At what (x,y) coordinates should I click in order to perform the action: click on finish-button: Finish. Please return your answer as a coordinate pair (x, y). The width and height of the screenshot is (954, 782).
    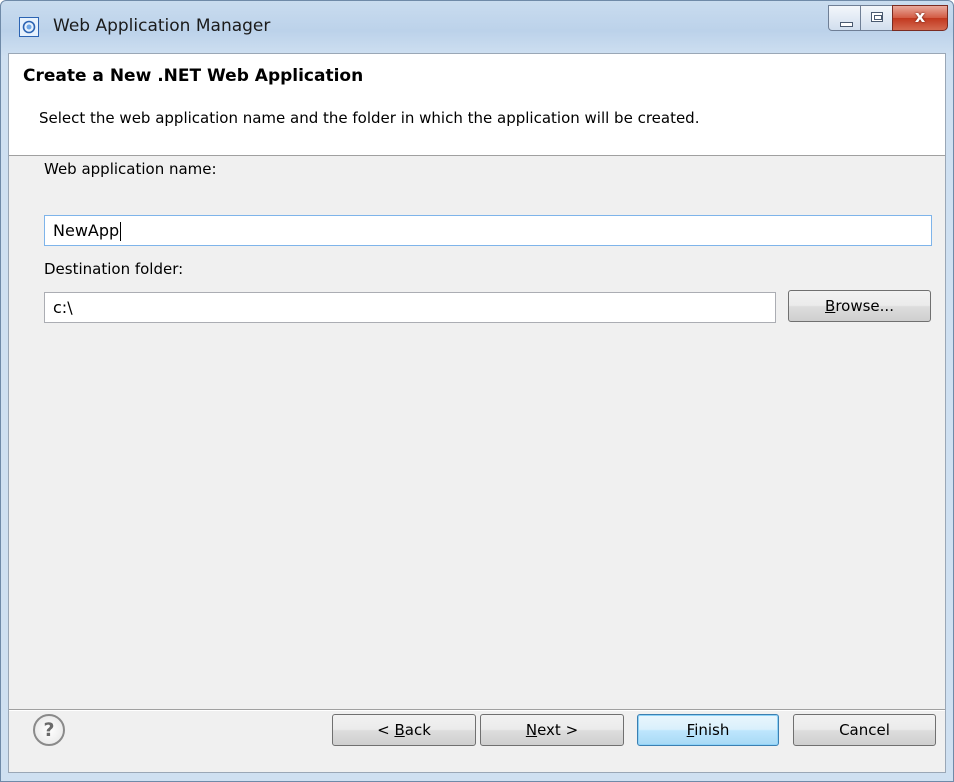
    Looking at the image, I should click on (708, 730).